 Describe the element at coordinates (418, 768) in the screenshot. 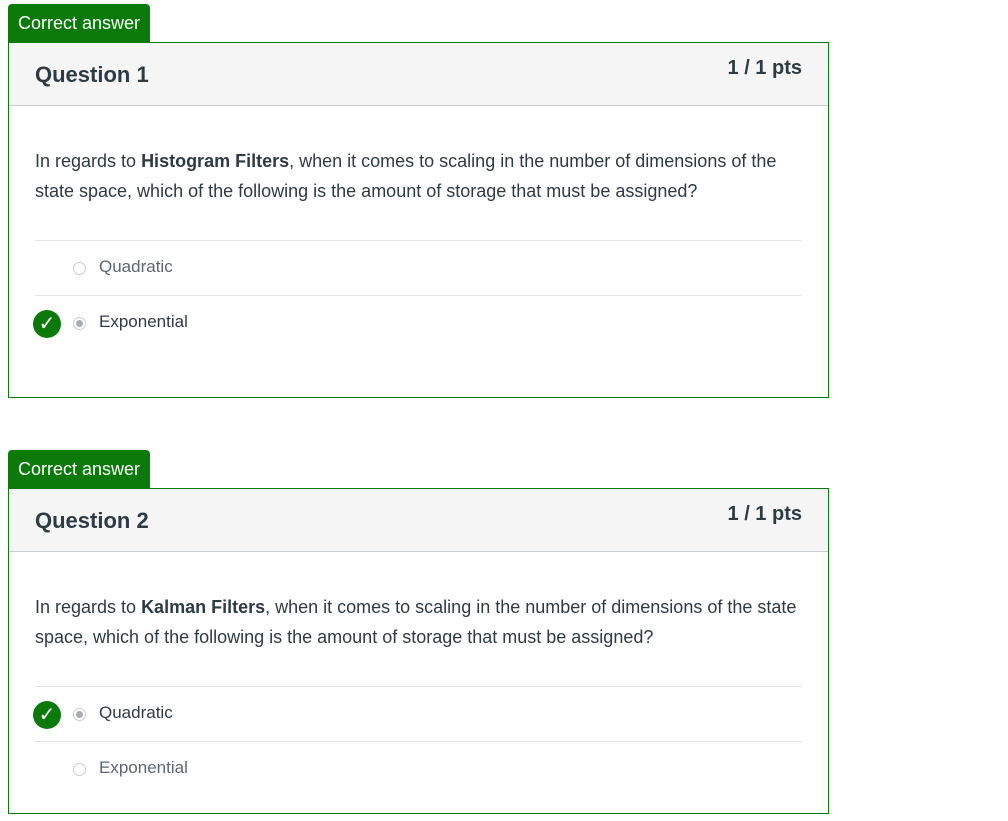

I see `answer-option: Exponential` at that location.